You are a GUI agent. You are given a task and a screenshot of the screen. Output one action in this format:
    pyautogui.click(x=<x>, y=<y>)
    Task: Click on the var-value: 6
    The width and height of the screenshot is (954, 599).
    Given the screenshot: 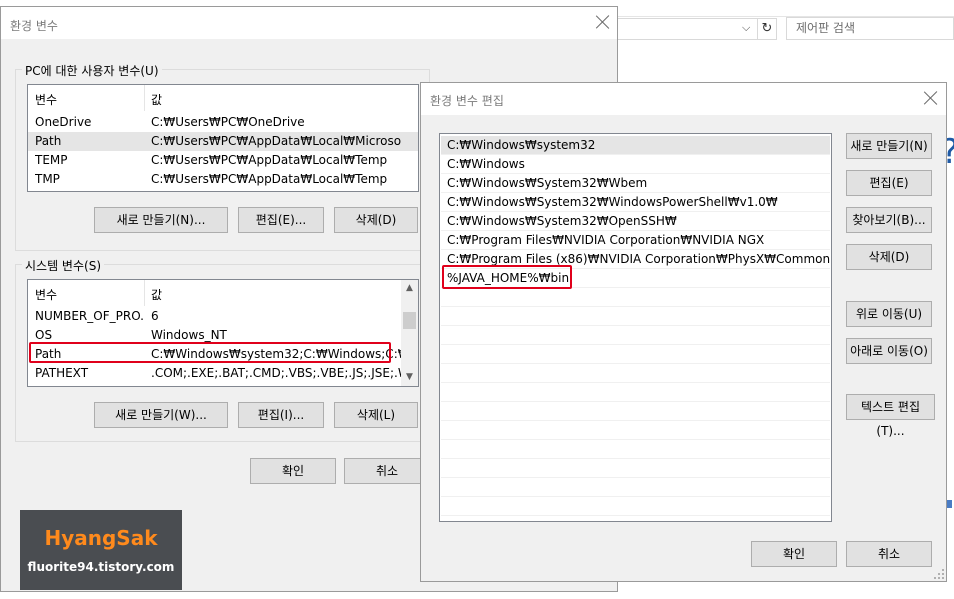 What is the action you would take?
    pyautogui.click(x=155, y=316)
    